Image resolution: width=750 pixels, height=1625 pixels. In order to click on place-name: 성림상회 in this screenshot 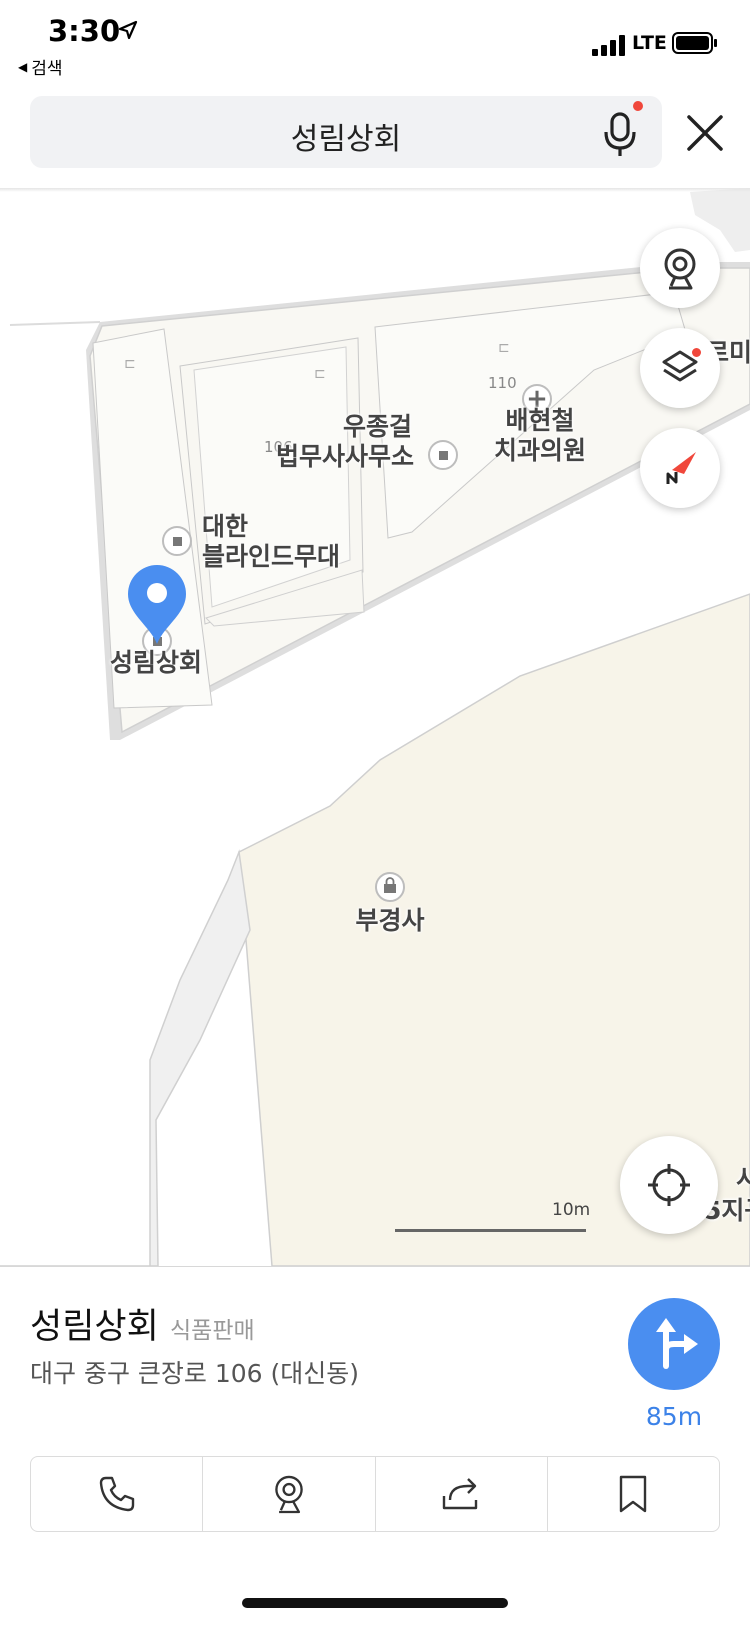, I will do `click(94, 1327)`.